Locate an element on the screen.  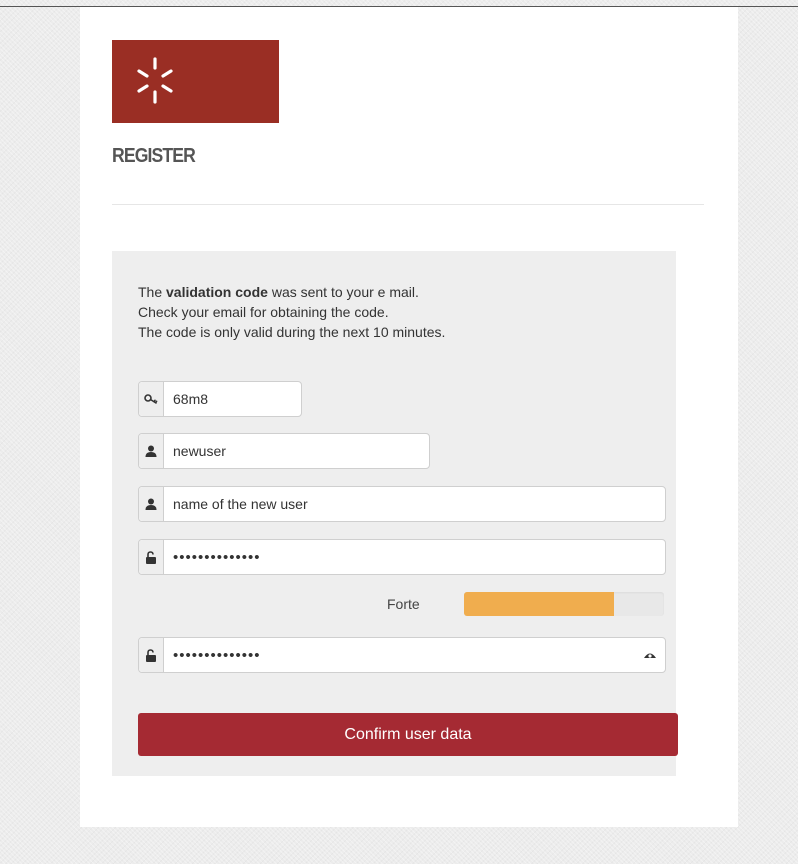
password-strength-meter is located at coordinates (564, 604).